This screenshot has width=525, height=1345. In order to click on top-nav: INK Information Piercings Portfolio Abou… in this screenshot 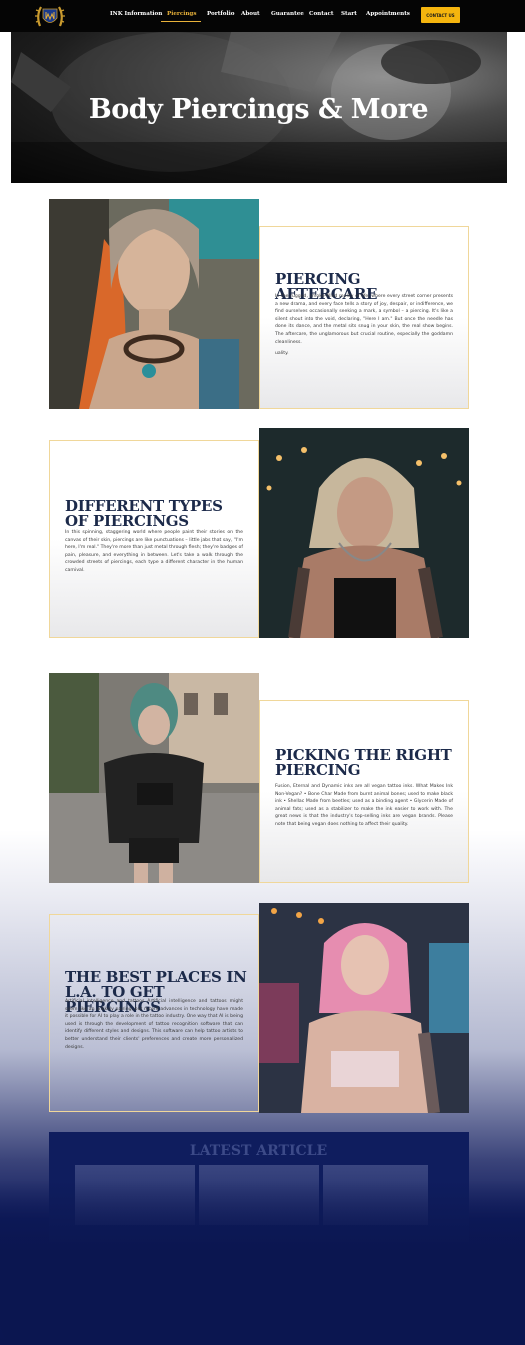, I will do `click(262, 16)`.